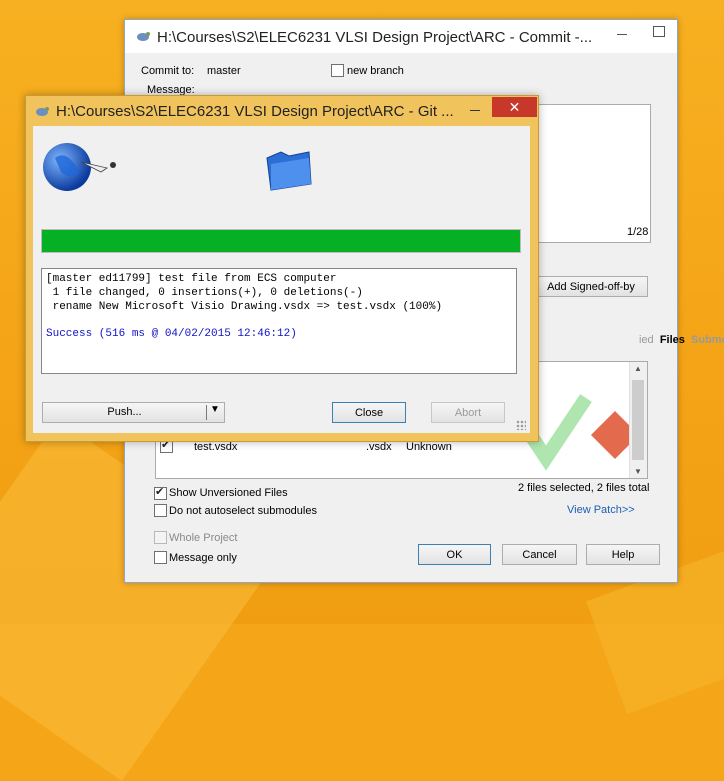  I want to click on file-extension: .vsdx, so click(379, 447).